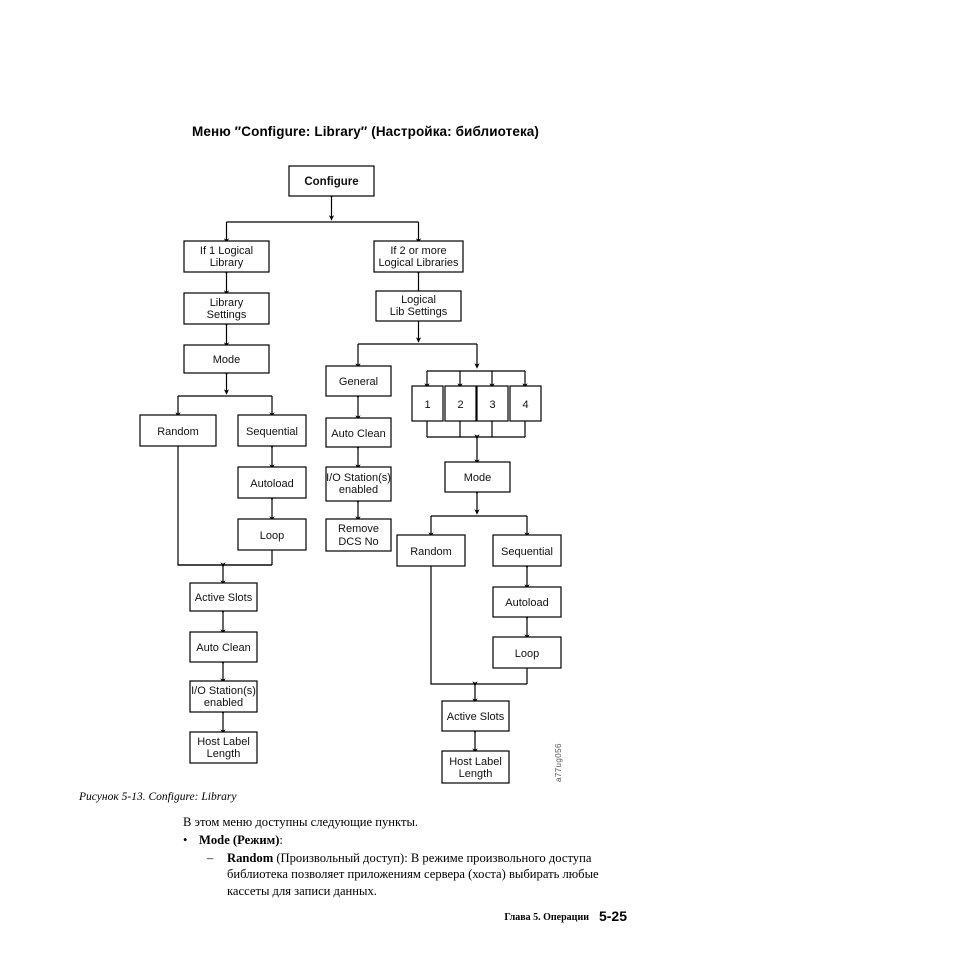 This screenshot has width=954, height=954. I want to click on node-auto-clean-middle-label: Auto Clean, so click(358, 434).